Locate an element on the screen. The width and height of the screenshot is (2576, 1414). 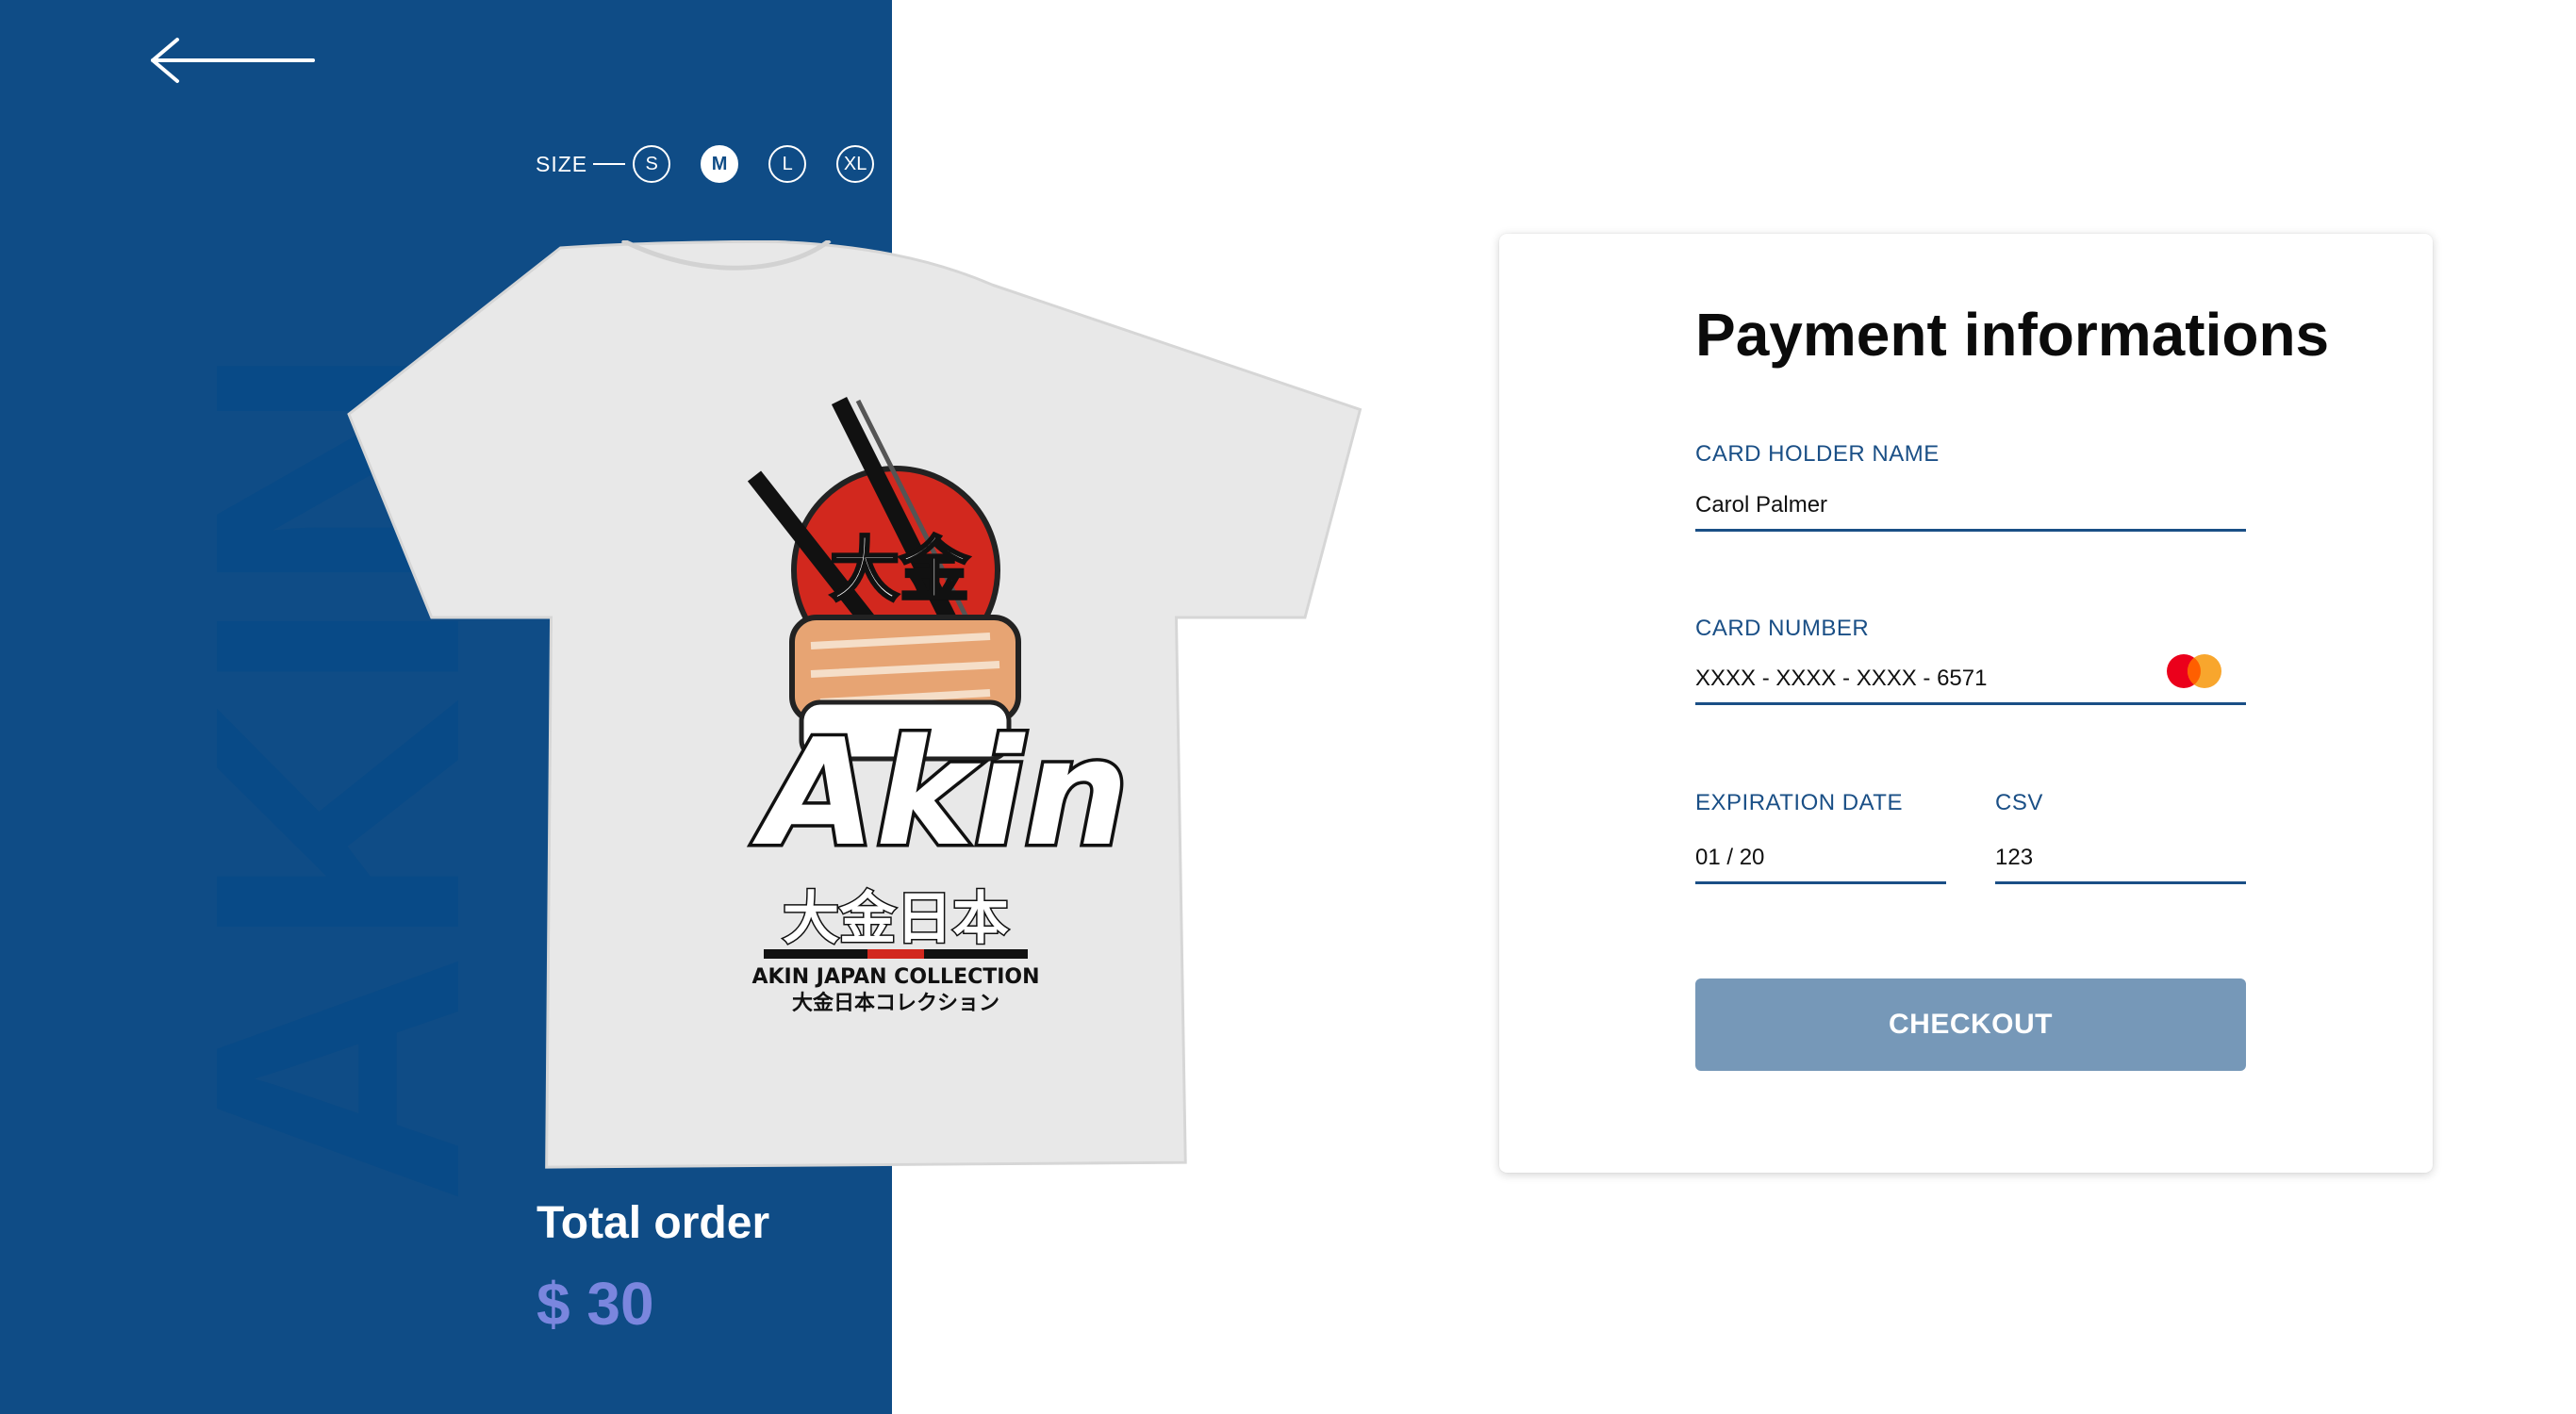
size-option-xl: XL is located at coordinates (855, 164).